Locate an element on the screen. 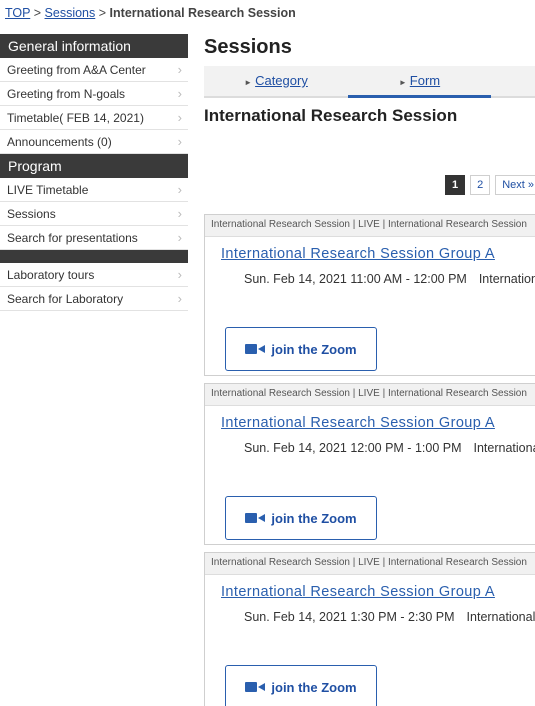 The height and width of the screenshot is (706, 535). tab-form: ► Form is located at coordinates (419, 82).